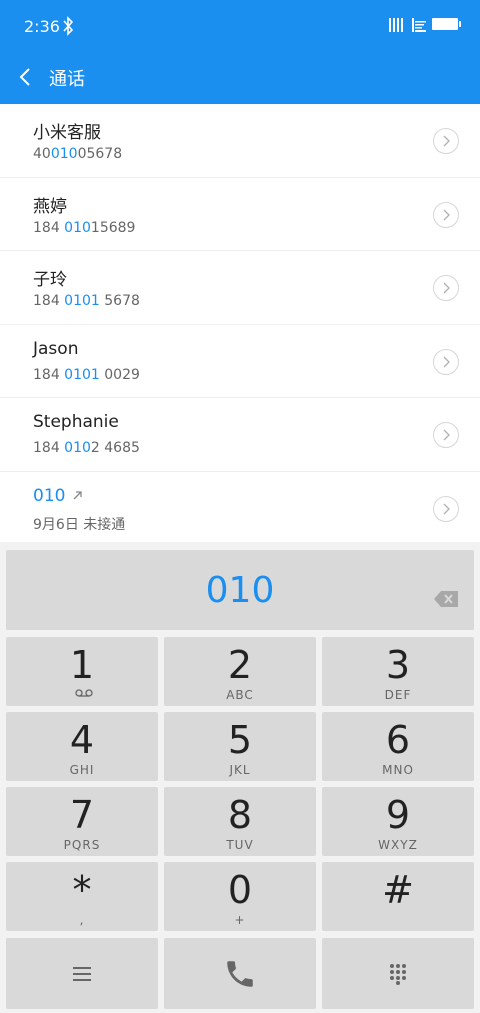  I want to click on backspace-icon, so click(446, 599).